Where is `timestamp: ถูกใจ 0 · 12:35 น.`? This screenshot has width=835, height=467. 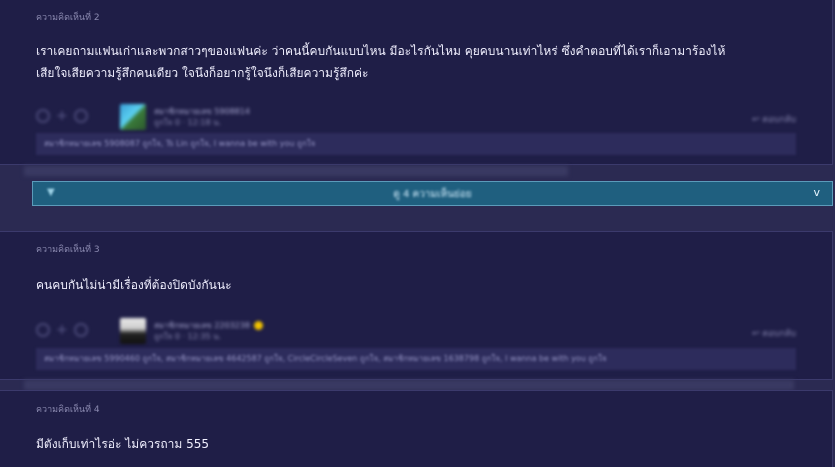 timestamp: ถูกใจ 0 · 12:35 น. is located at coordinates (188, 336).